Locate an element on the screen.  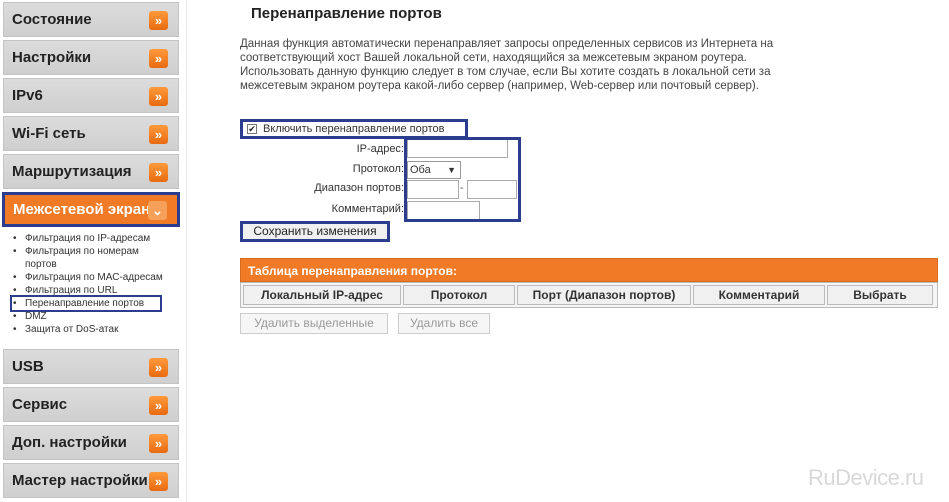
menu-label: Межсетевой экран is located at coordinates (82, 209).